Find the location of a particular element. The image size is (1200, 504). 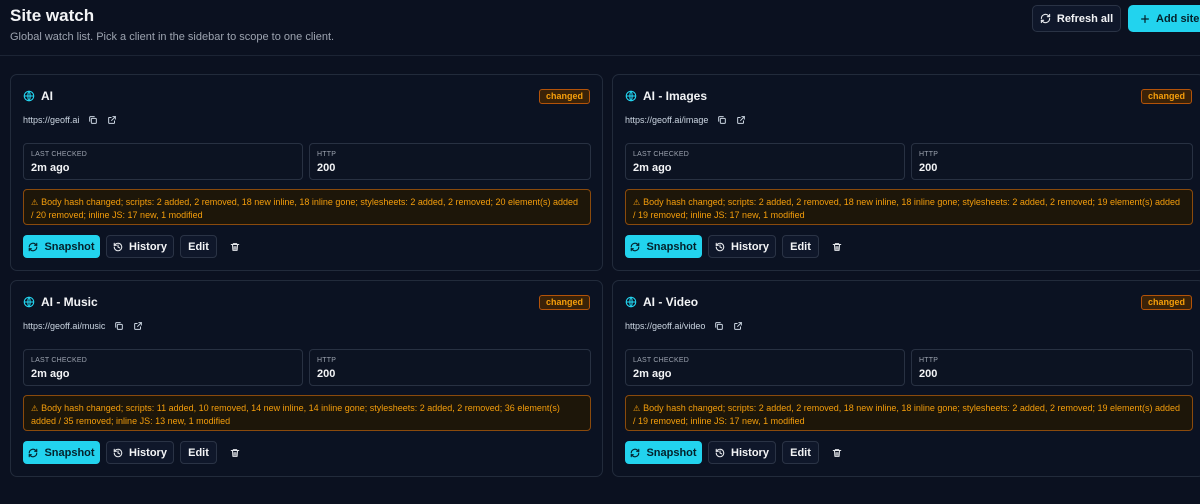

site-url: https://geoff.ai/image is located at coordinates (667, 120).